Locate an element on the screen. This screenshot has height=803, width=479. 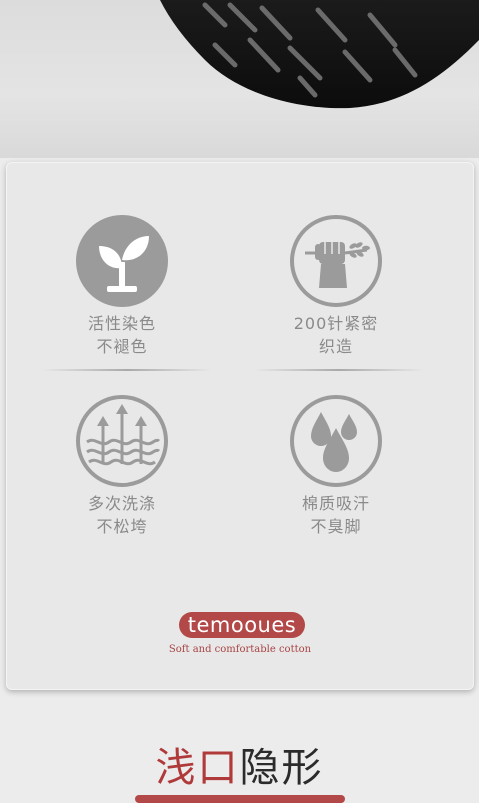
section-title: 浅口隐形 is located at coordinates (239, 764).